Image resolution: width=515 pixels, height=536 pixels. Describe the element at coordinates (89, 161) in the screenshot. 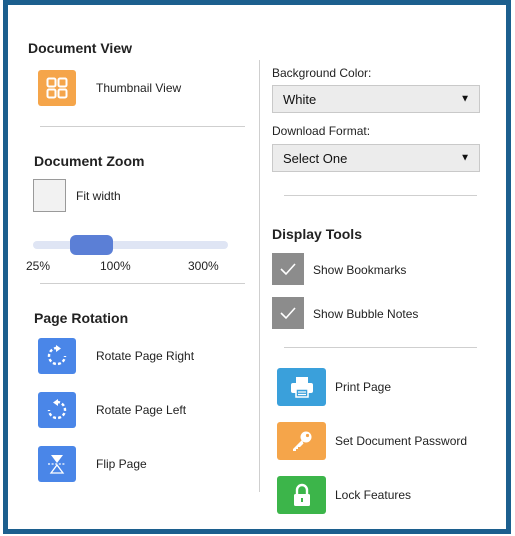

I see `document-zoom-title: Document Zoom` at that location.